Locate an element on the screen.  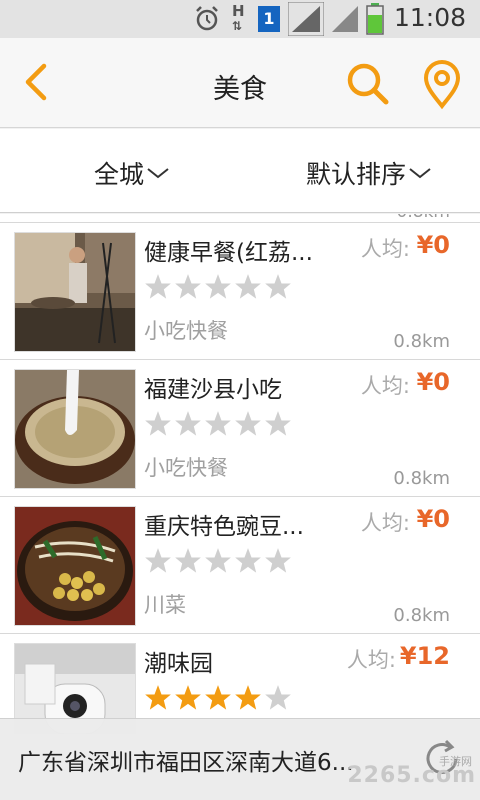
battery-icon is located at coordinates (375, 19).